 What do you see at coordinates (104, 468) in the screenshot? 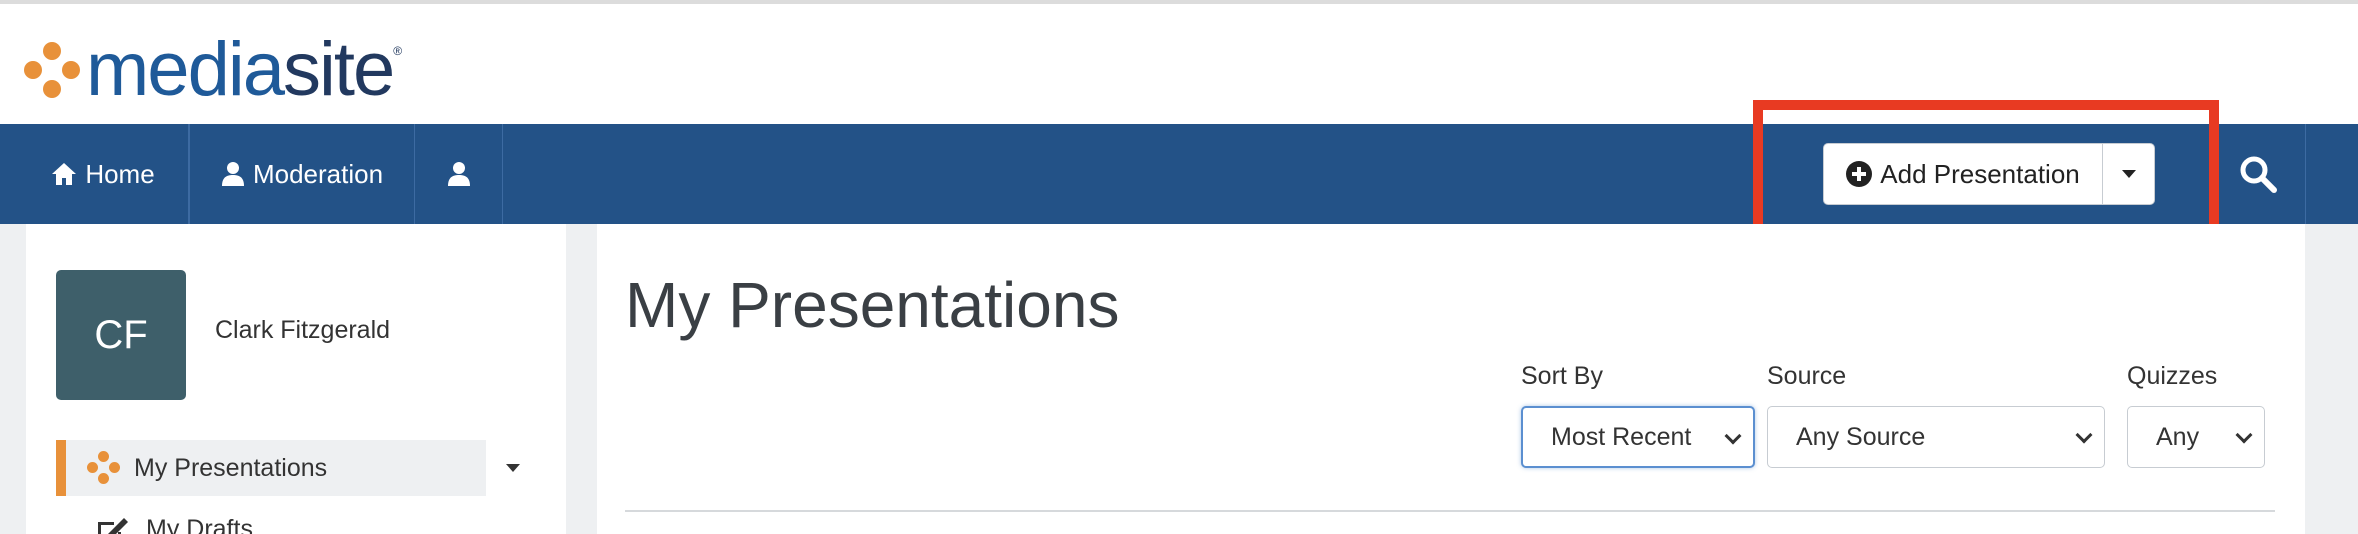
I see `presentations-icon` at bounding box center [104, 468].